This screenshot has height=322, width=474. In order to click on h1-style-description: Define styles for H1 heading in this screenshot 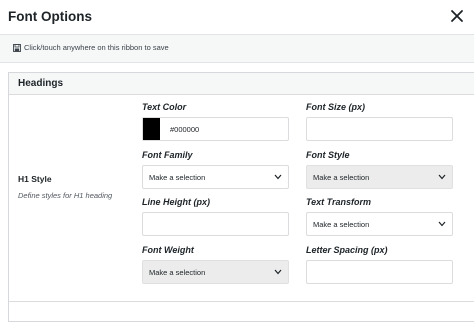, I will do `click(65, 195)`.